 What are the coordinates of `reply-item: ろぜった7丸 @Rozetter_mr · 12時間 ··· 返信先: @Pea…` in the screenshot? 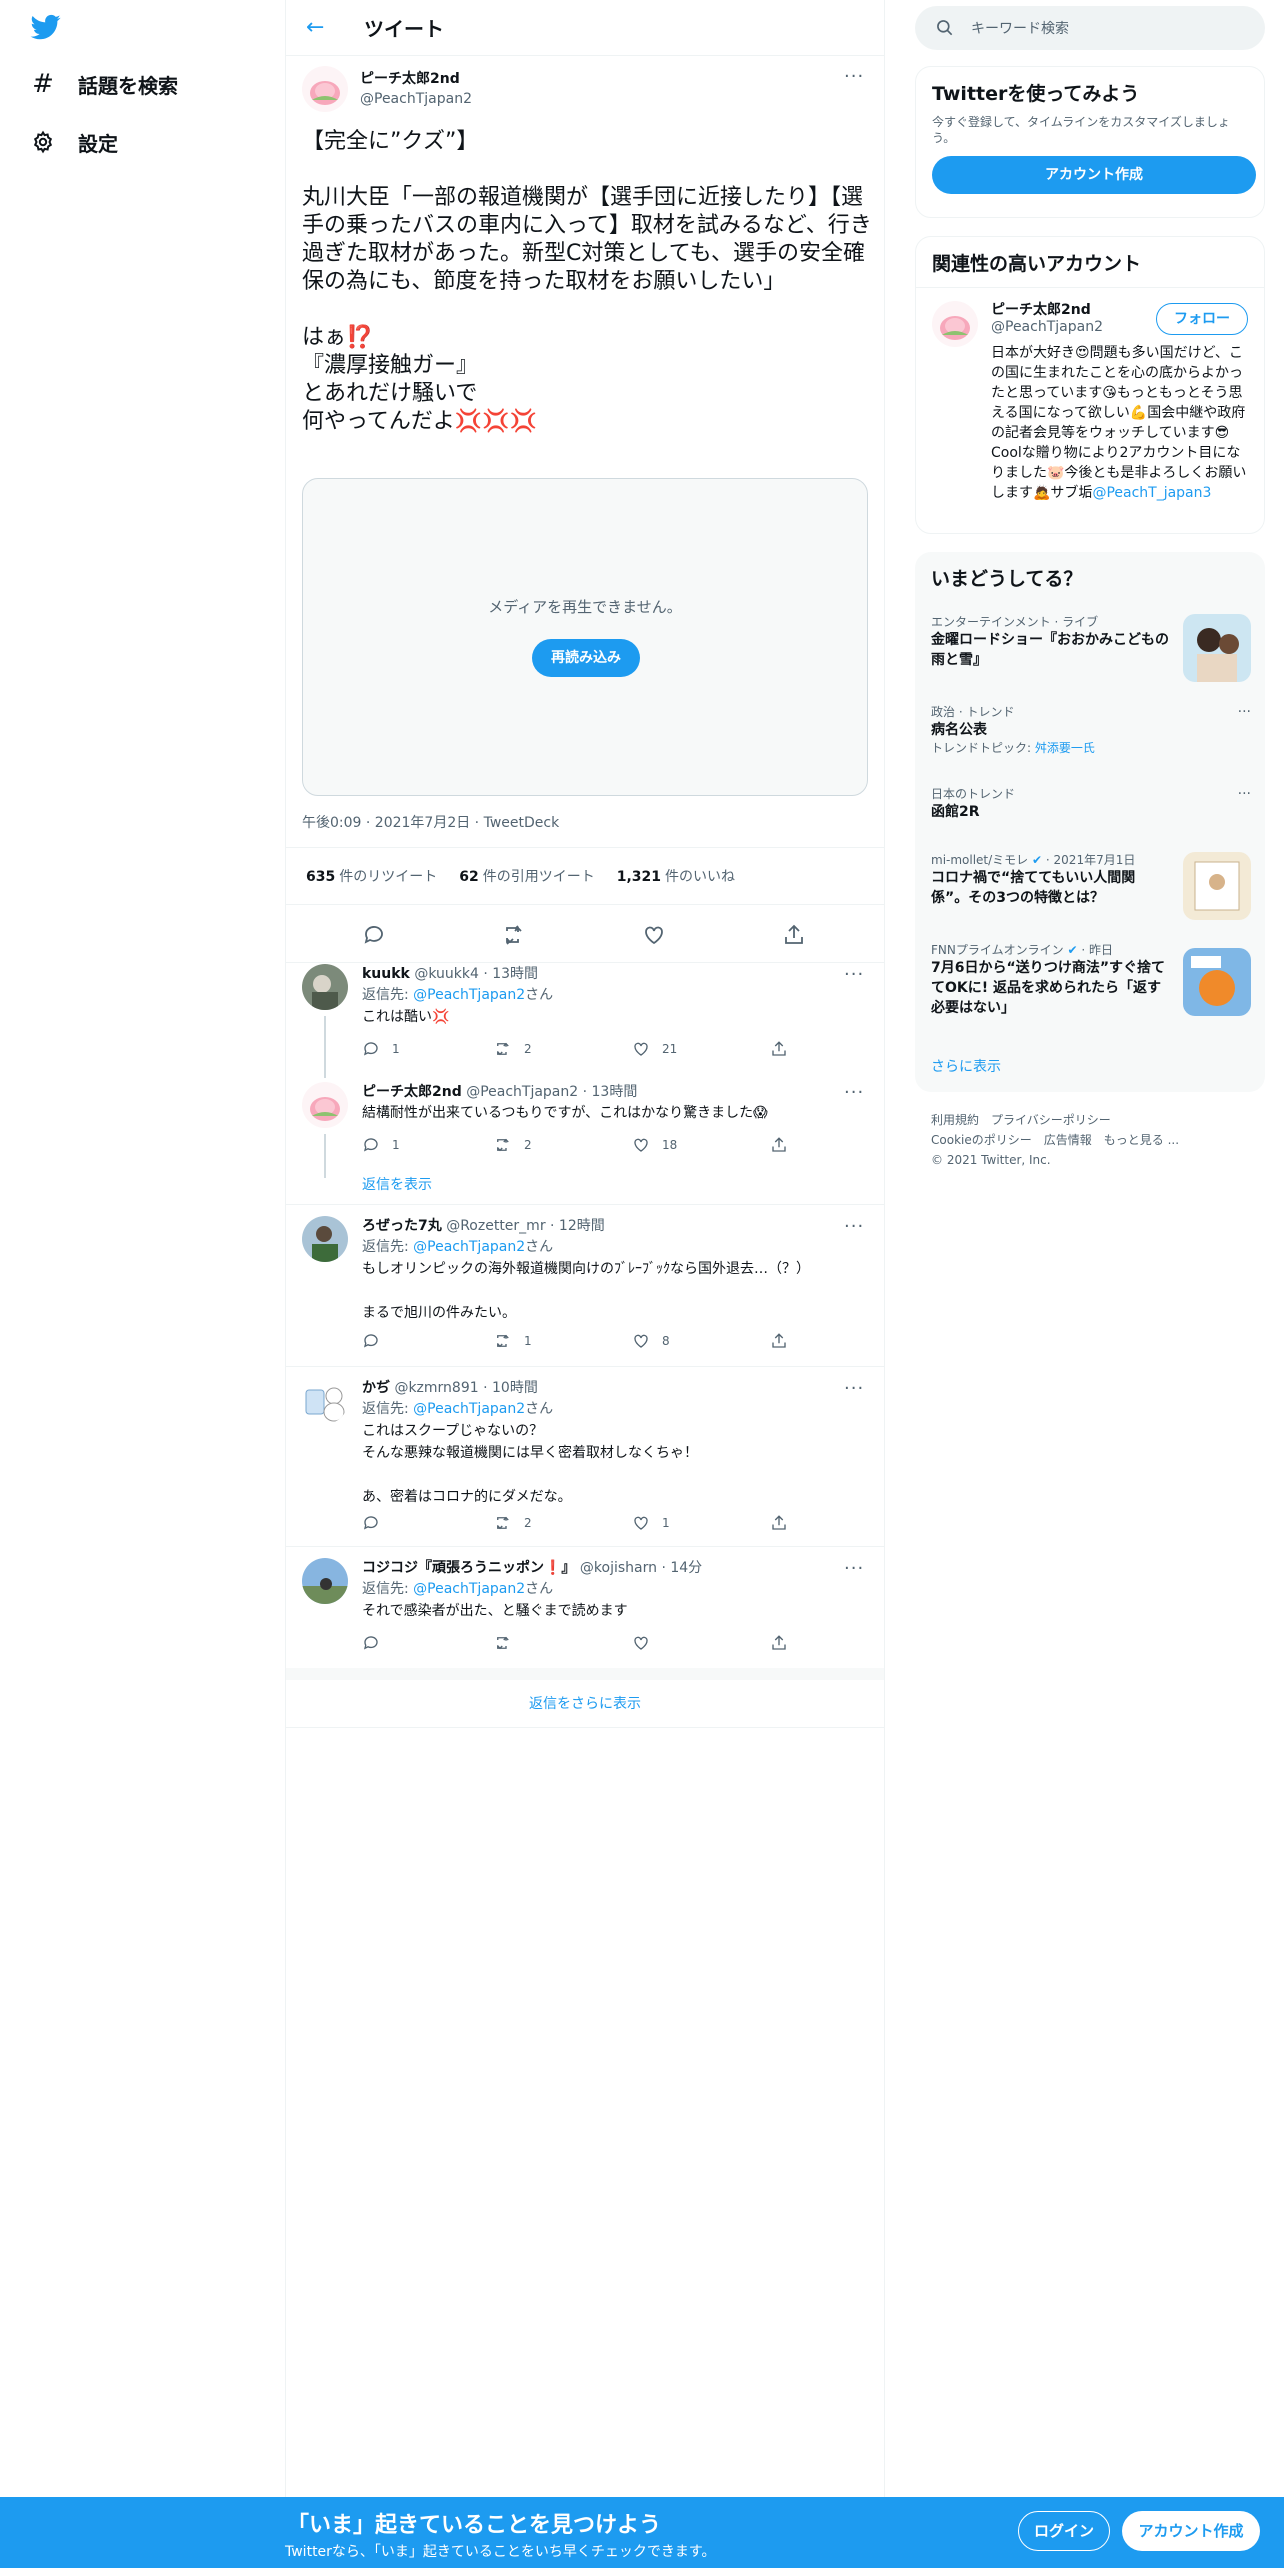 It's located at (585, 1291).